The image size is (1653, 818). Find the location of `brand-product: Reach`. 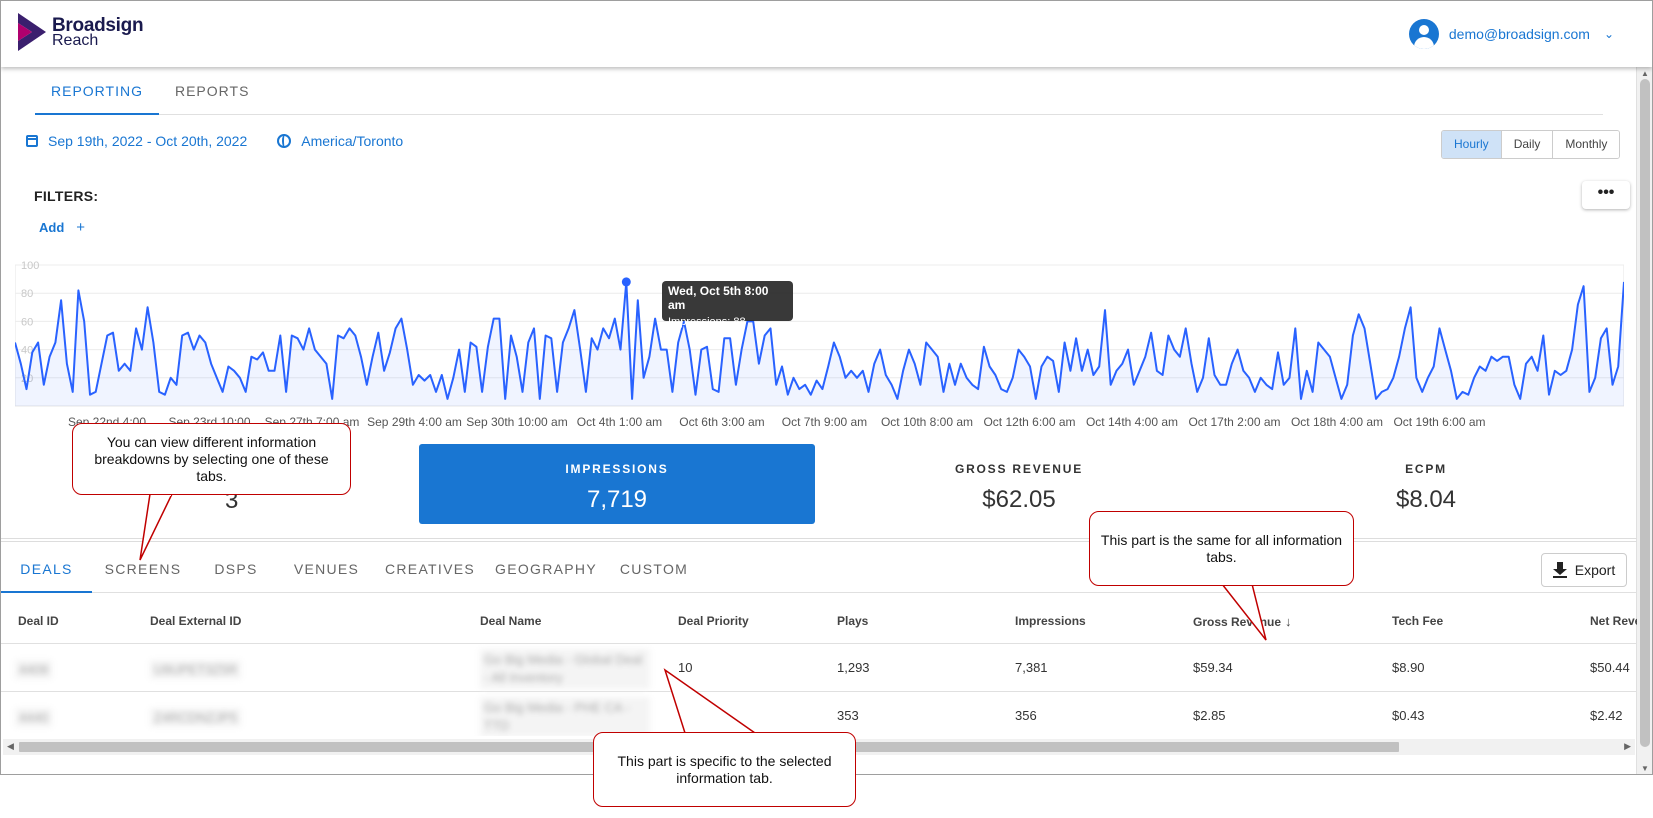

brand-product: Reach is located at coordinates (75, 40).